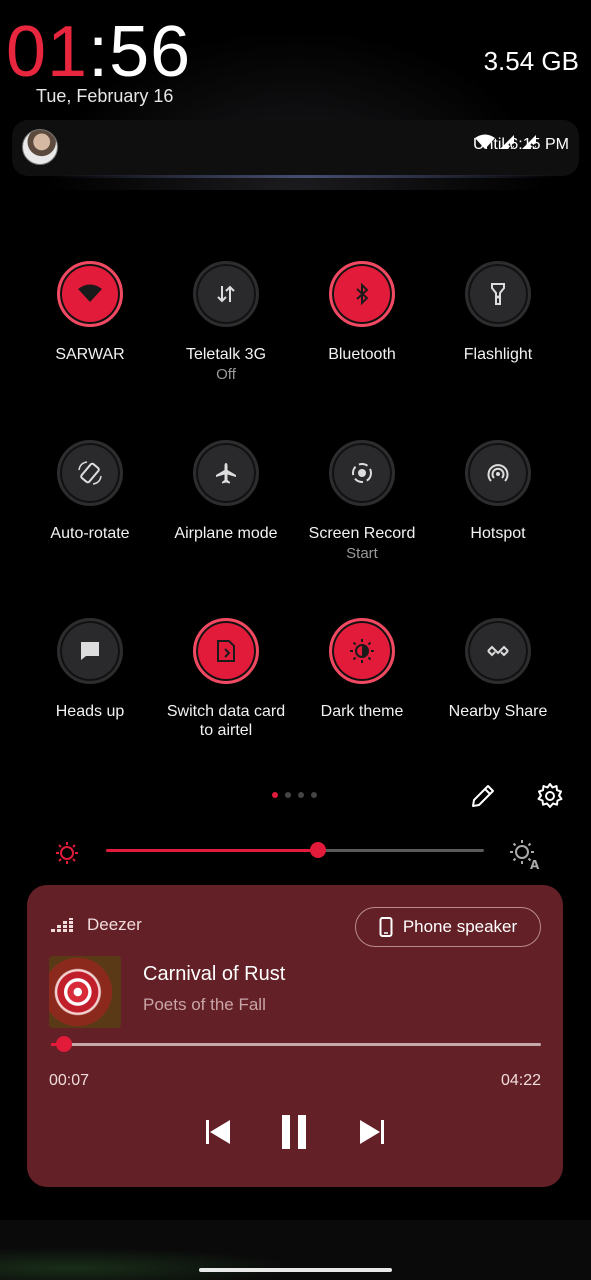  I want to click on brightness-slider, so click(295, 850).